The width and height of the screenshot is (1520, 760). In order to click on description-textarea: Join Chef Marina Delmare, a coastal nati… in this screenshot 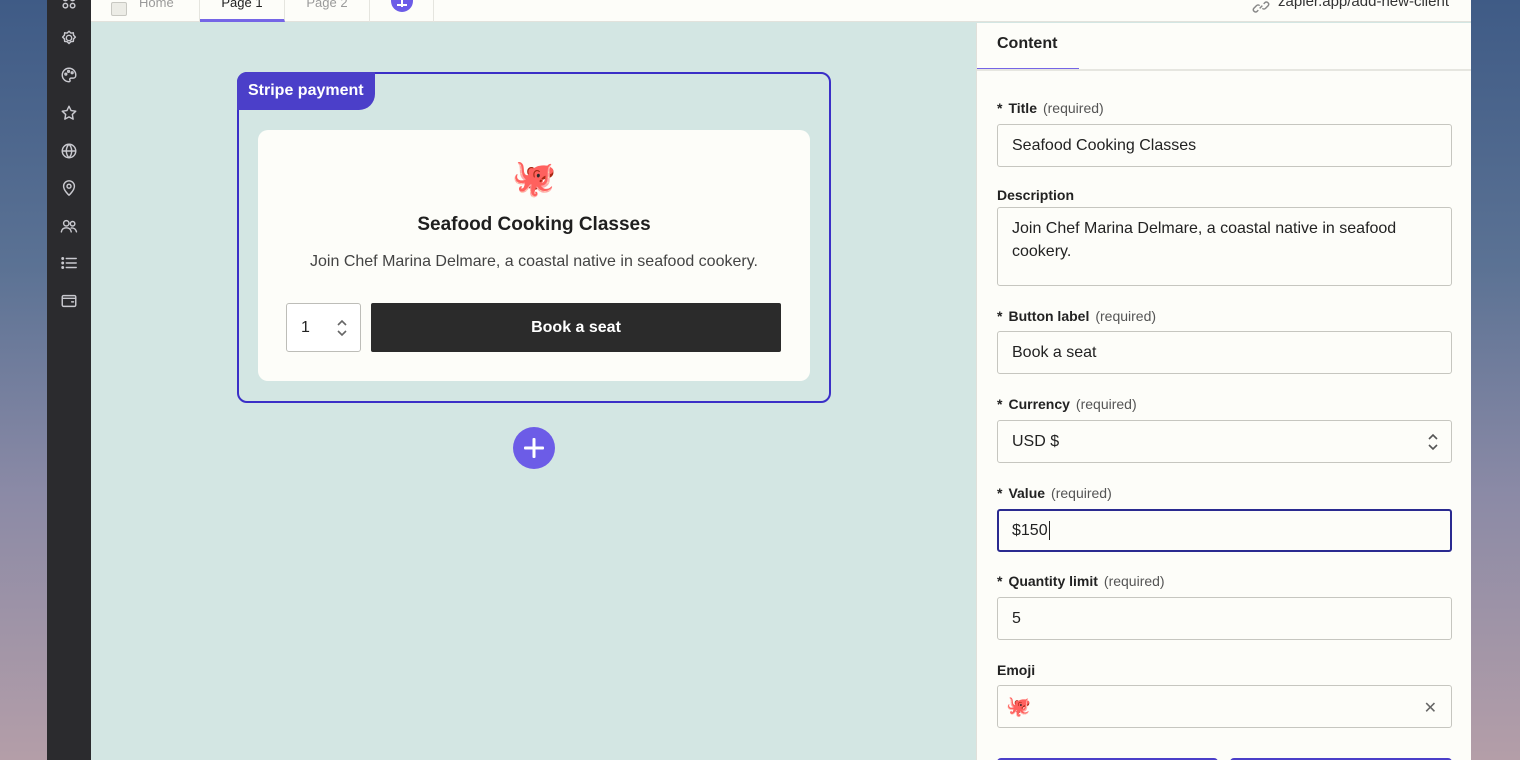, I will do `click(1224, 246)`.